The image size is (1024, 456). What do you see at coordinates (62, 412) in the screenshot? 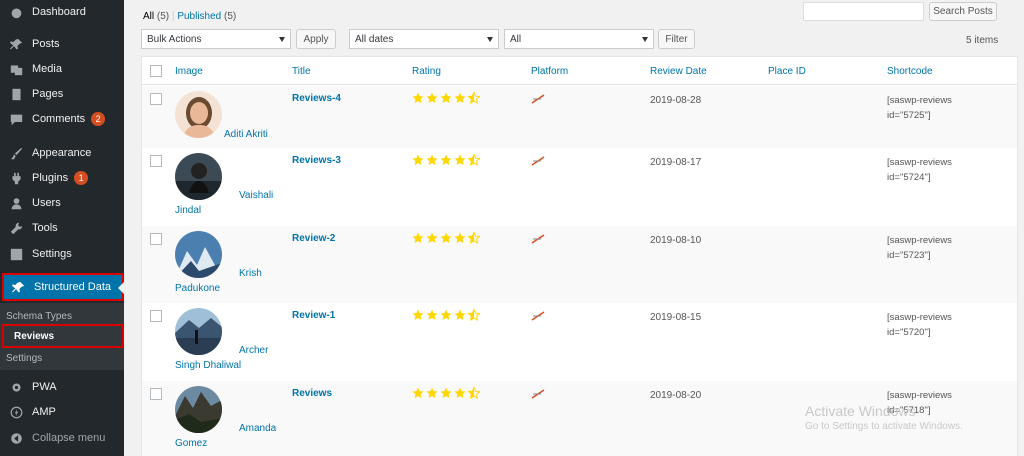
I see `sidebar-item-amp: AMP` at bounding box center [62, 412].